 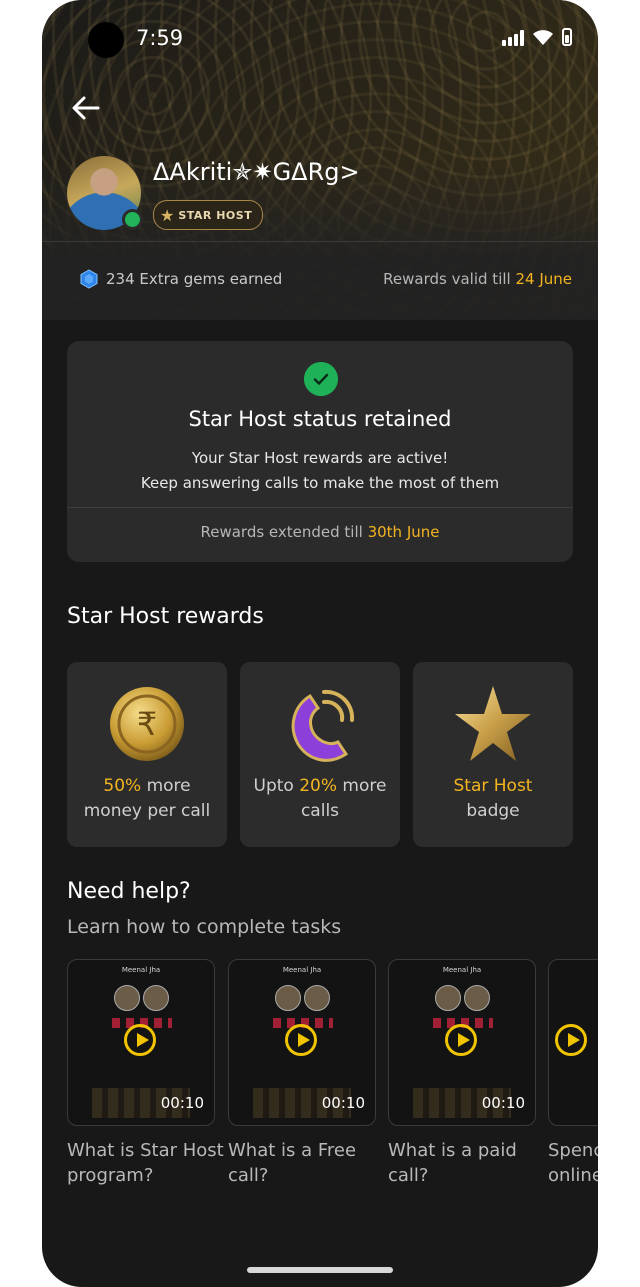 What do you see at coordinates (106, 40) in the screenshot?
I see `front-camera` at bounding box center [106, 40].